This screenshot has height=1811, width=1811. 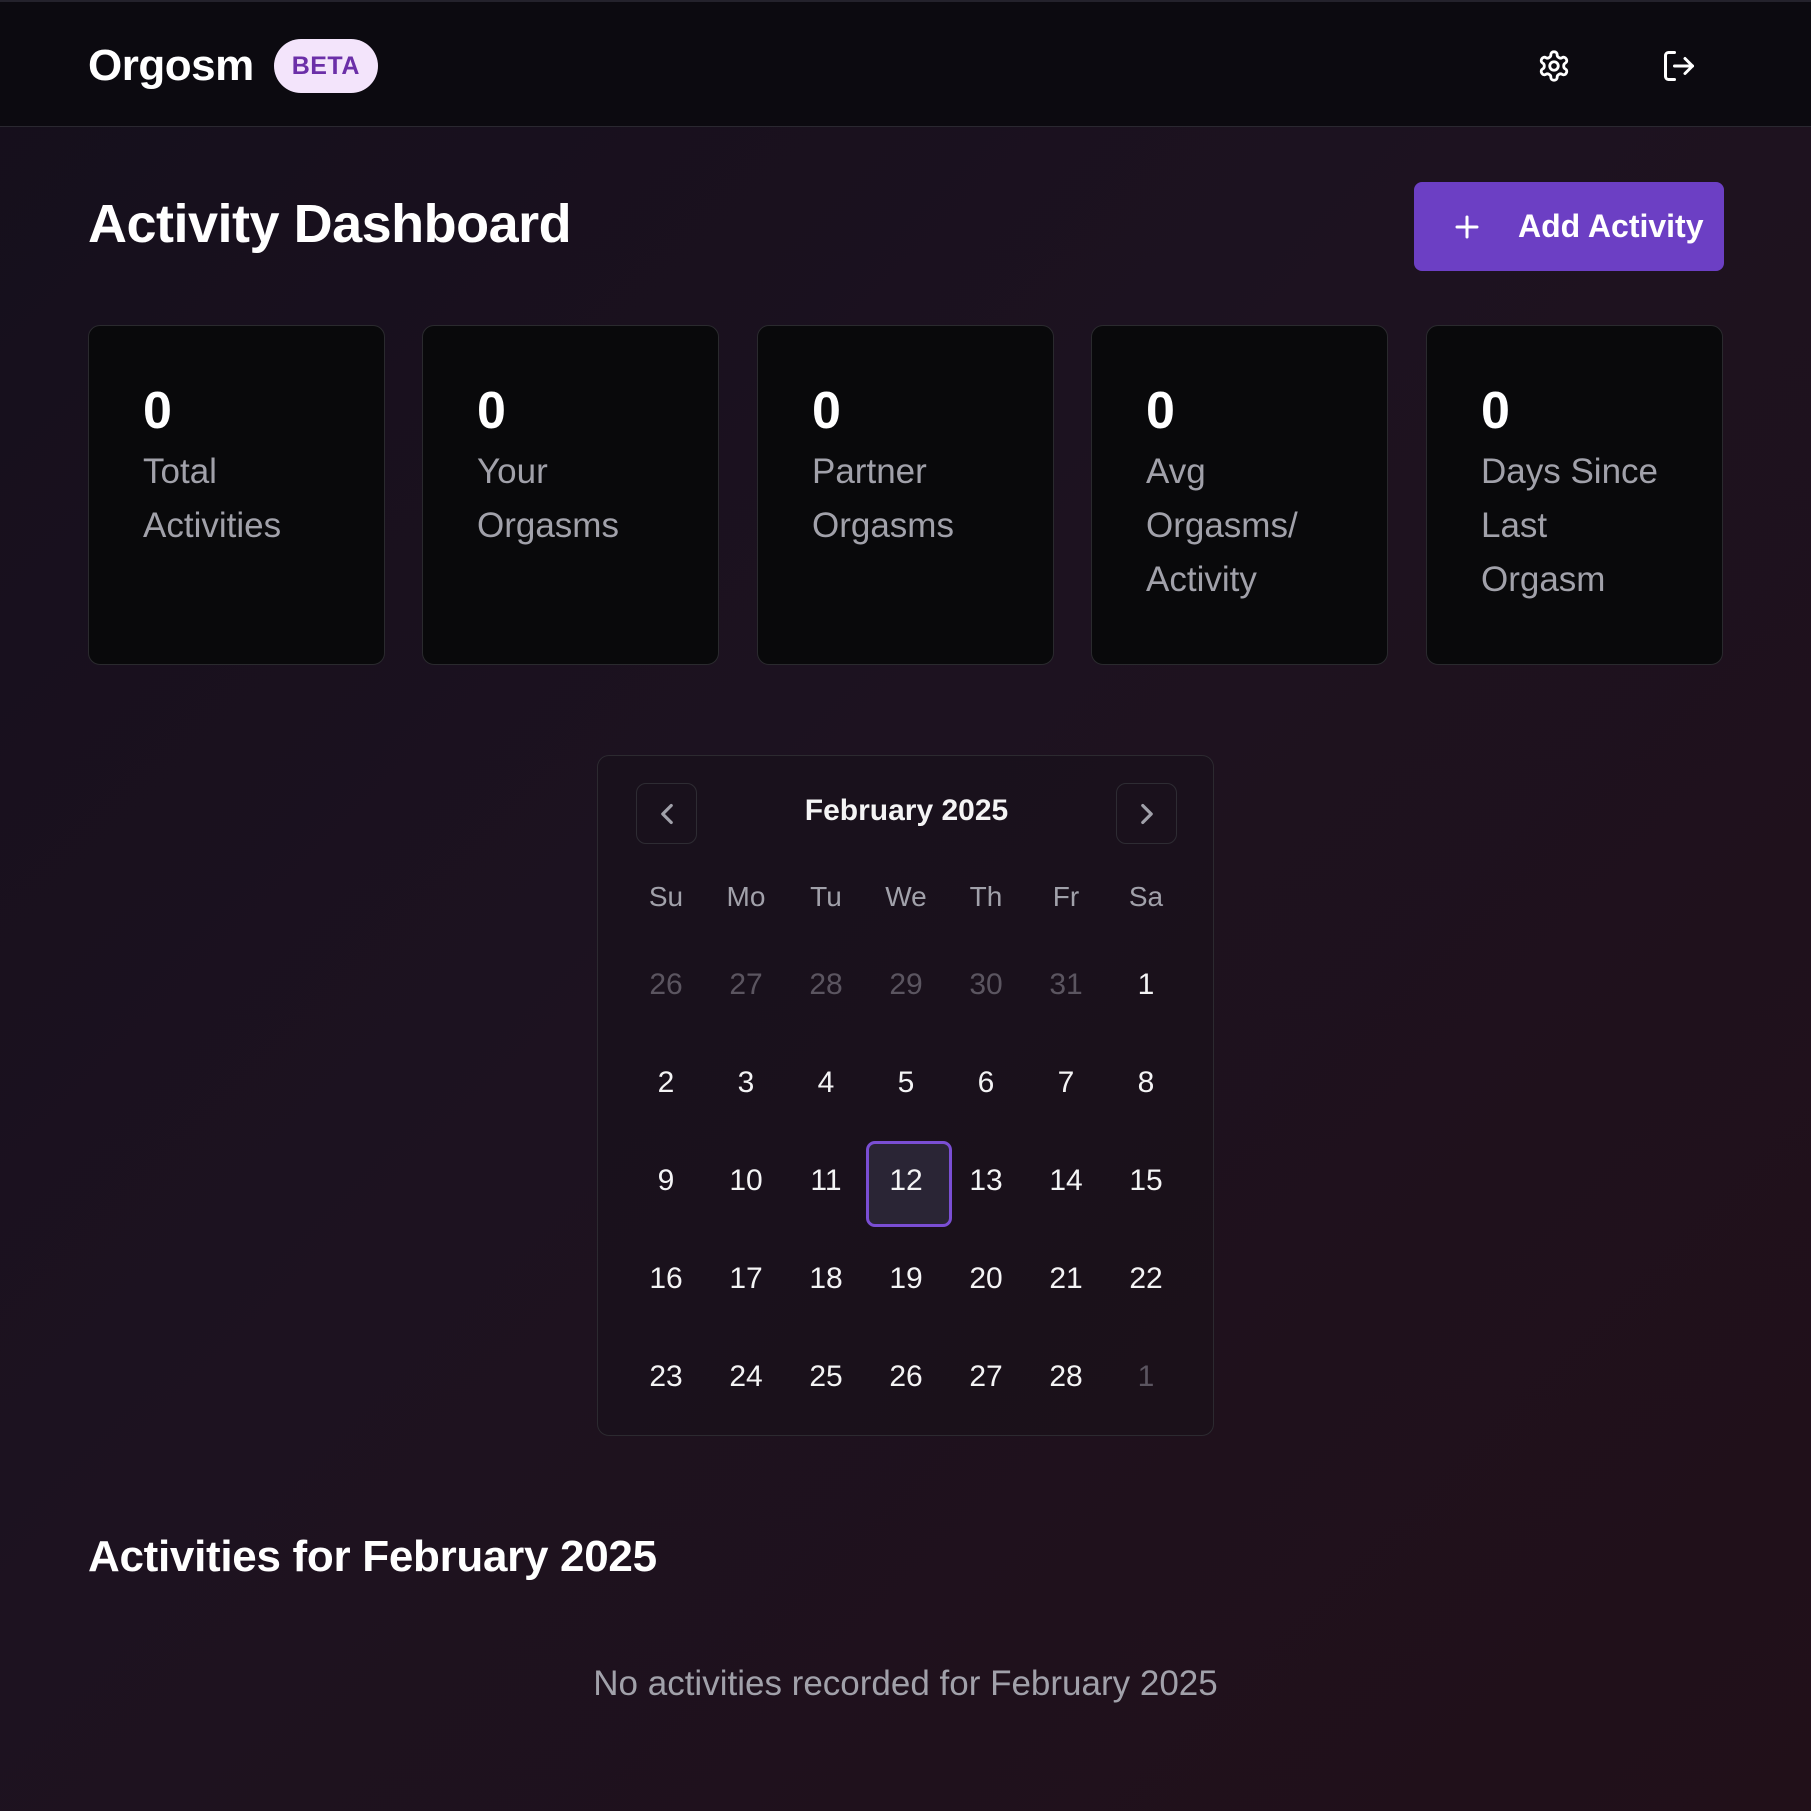 What do you see at coordinates (746, 1279) in the screenshot?
I see `calendar-day: 17` at bounding box center [746, 1279].